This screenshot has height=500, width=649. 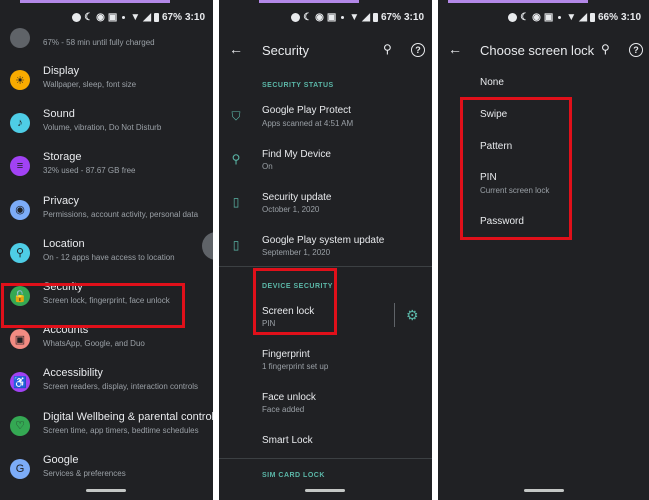 I want to click on settings-item-subtitle: 32% used - 87.67 GB free, so click(x=89, y=171).